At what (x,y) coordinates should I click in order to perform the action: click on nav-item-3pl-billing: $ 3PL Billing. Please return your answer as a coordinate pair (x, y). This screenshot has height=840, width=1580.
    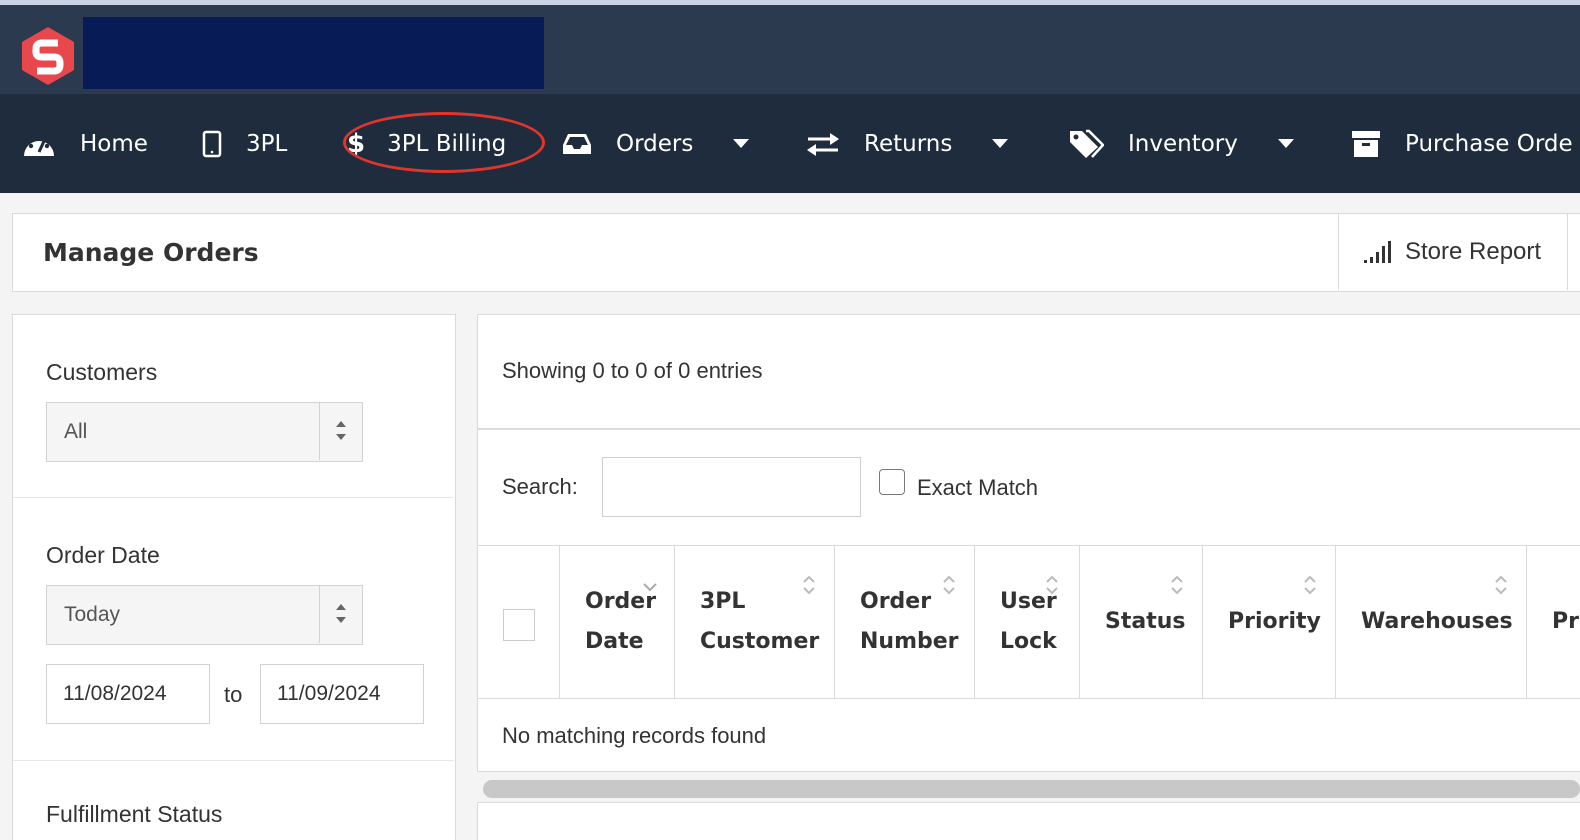
    Looking at the image, I should click on (426, 143).